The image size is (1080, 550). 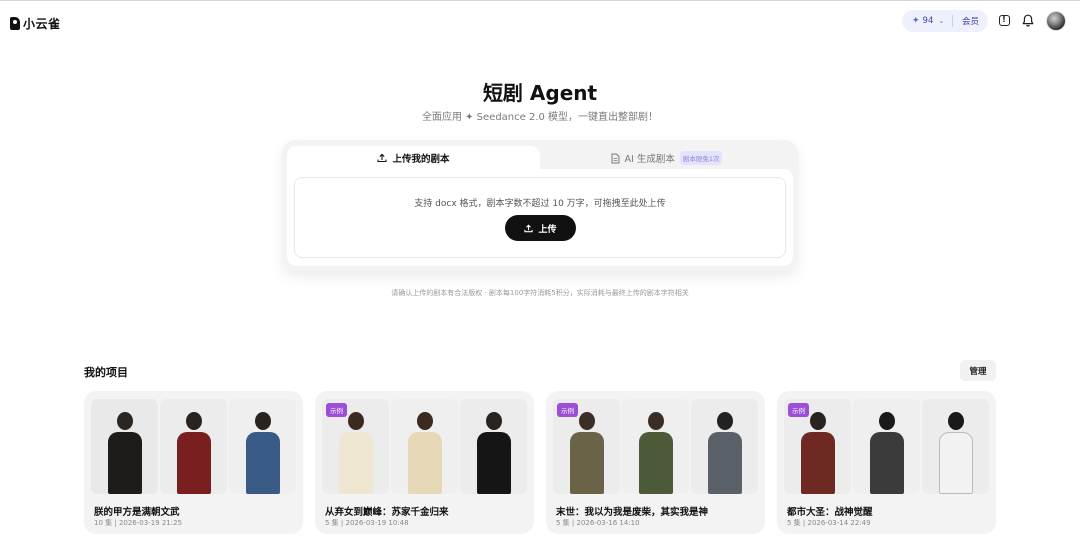 What do you see at coordinates (970, 21) in the screenshot?
I see `member-button: 会员` at bounding box center [970, 21].